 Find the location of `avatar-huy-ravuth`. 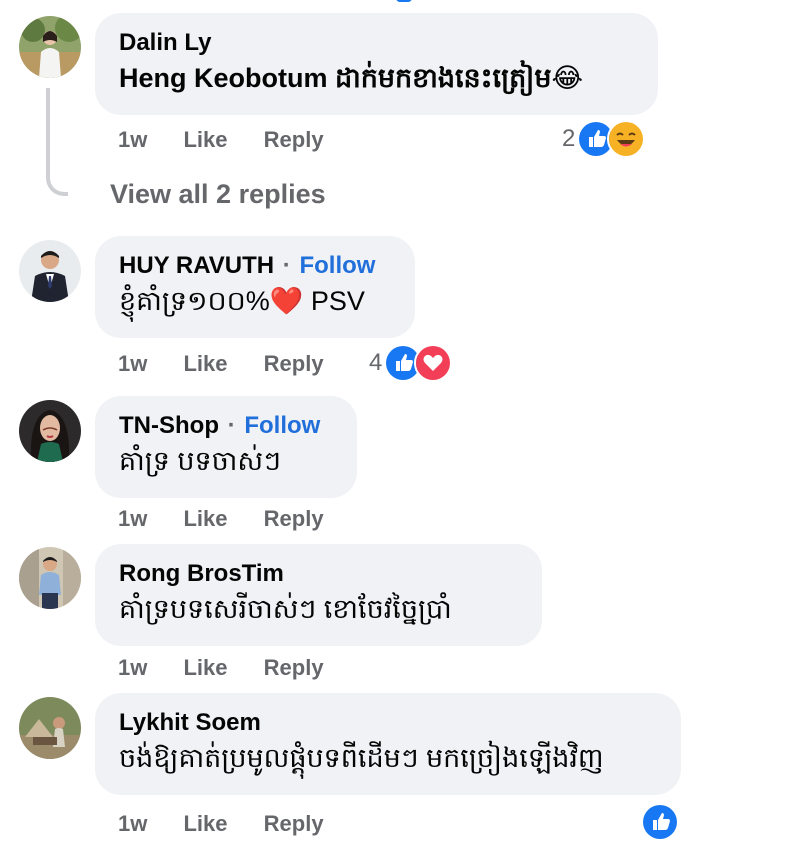

avatar-huy-ravuth is located at coordinates (50, 271).